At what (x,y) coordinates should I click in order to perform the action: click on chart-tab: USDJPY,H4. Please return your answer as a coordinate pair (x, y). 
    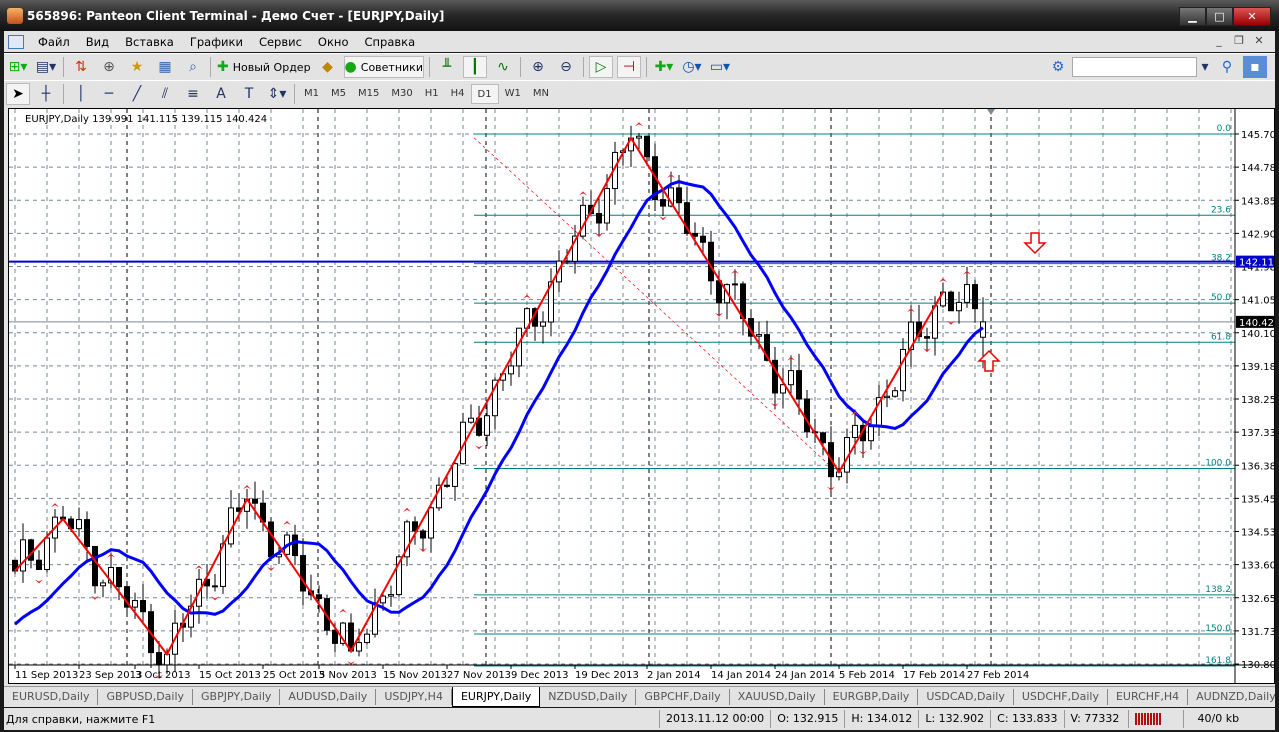
    Looking at the image, I should click on (414, 697).